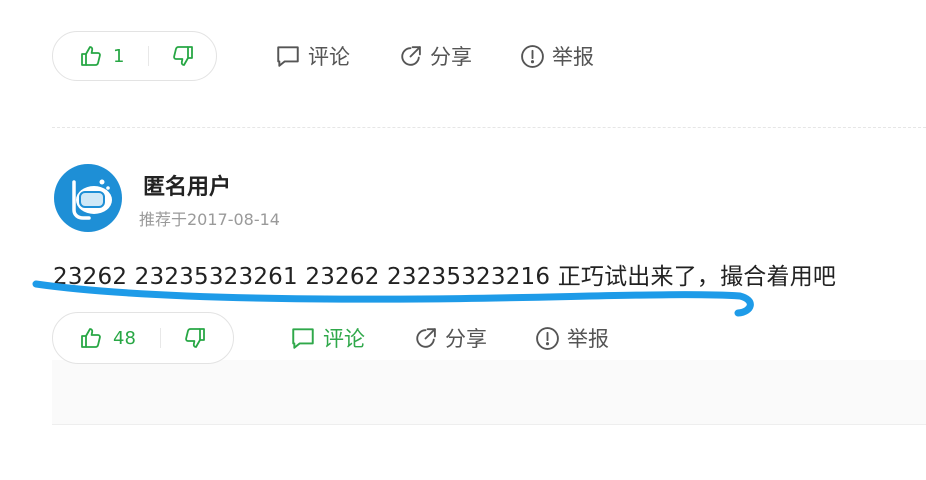 This screenshot has height=480, width=926. I want to click on username: 匿名用户, so click(187, 185).